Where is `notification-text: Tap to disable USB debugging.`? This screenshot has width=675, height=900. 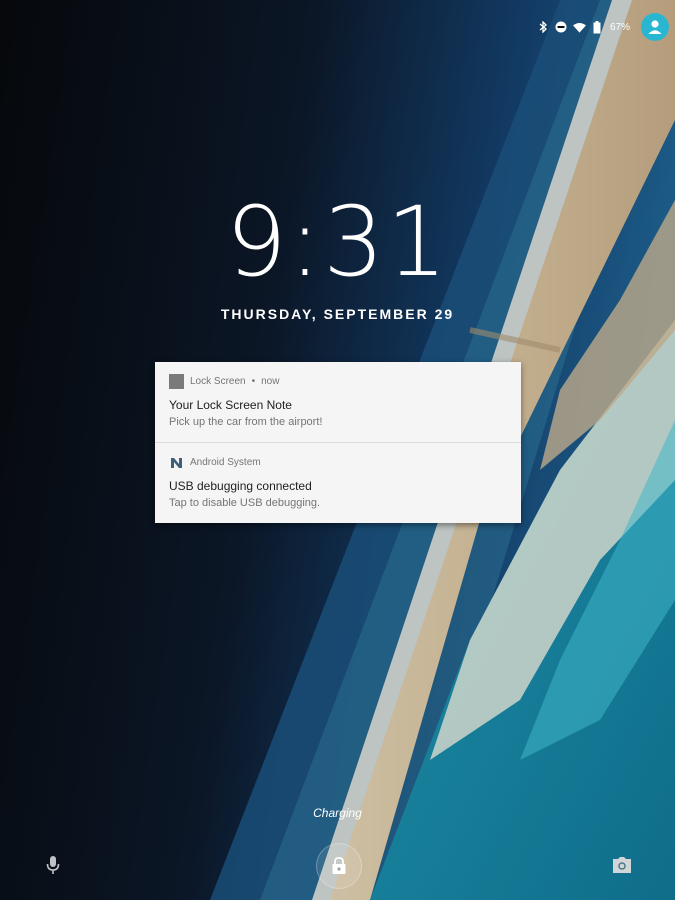
notification-text: Tap to disable USB debugging. is located at coordinates (245, 503).